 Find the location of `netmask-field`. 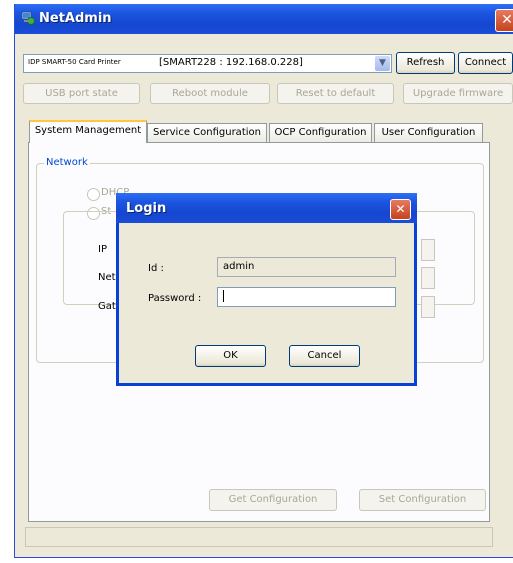

netmask-field is located at coordinates (428, 278).